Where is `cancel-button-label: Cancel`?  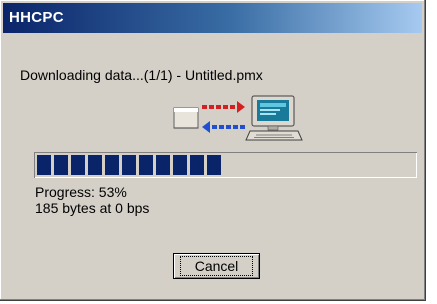 cancel-button-label: Cancel is located at coordinates (216, 266).